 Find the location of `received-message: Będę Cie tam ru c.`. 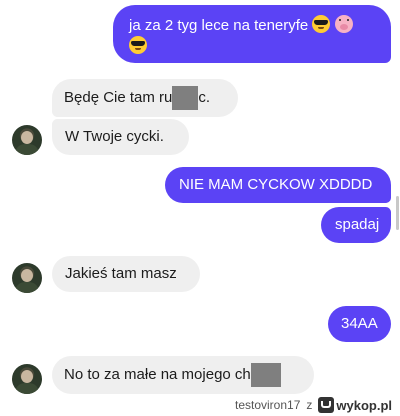

received-message: Będę Cie tam ru c. is located at coordinates (145, 98).